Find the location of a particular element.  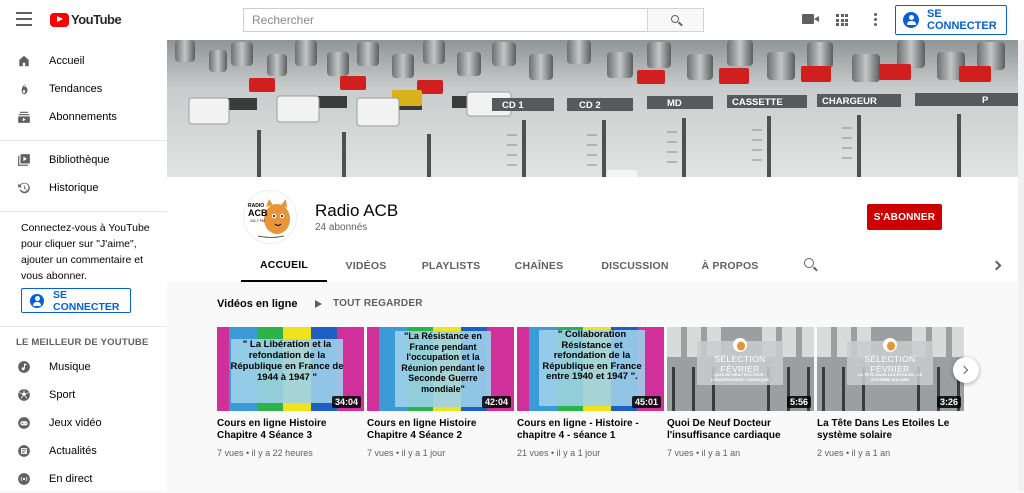

banner-label: CD 1 is located at coordinates (513, 105).